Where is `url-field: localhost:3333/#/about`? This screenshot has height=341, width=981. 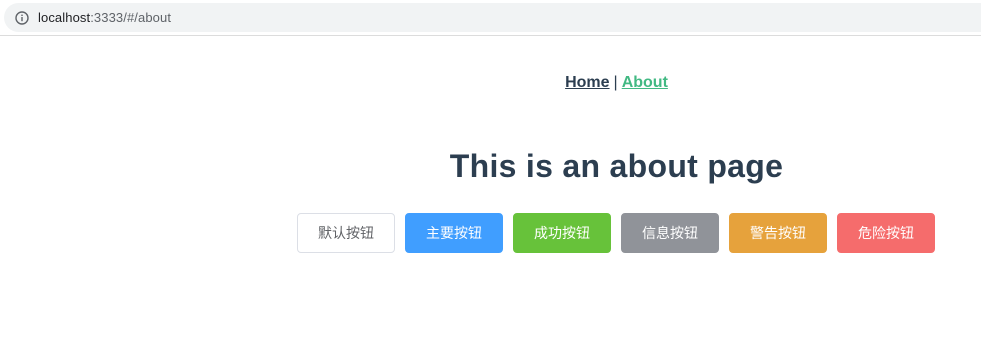 url-field: localhost:3333/#/about is located at coordinates (492, 17).